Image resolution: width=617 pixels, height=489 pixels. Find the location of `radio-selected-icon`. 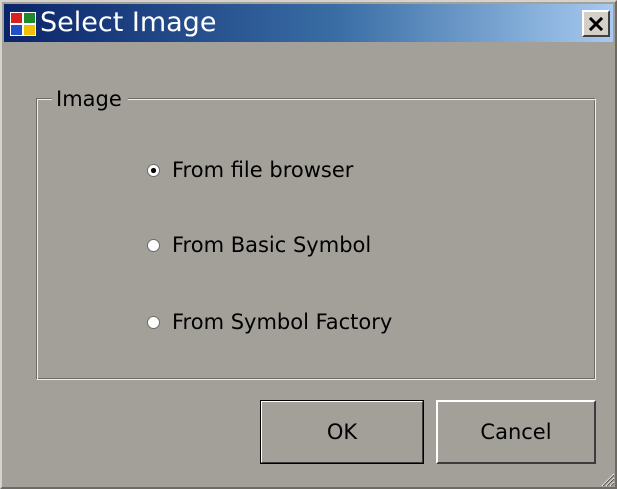

radio-selected-icon is located at coordinates (153, 170).